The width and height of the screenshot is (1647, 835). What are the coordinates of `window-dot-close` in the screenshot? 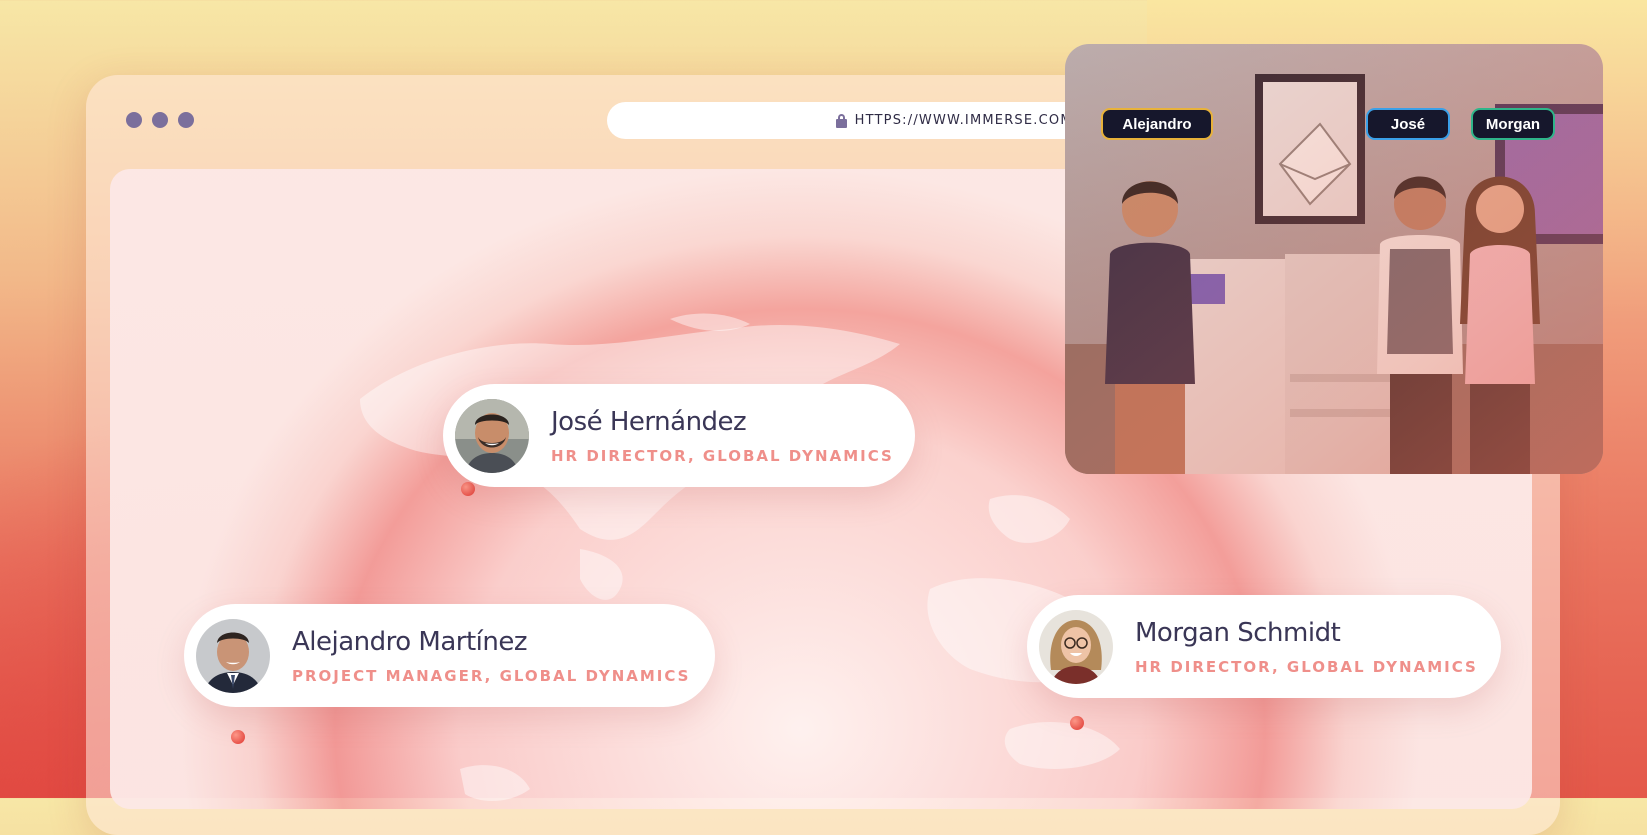 It's located at (134, 120).